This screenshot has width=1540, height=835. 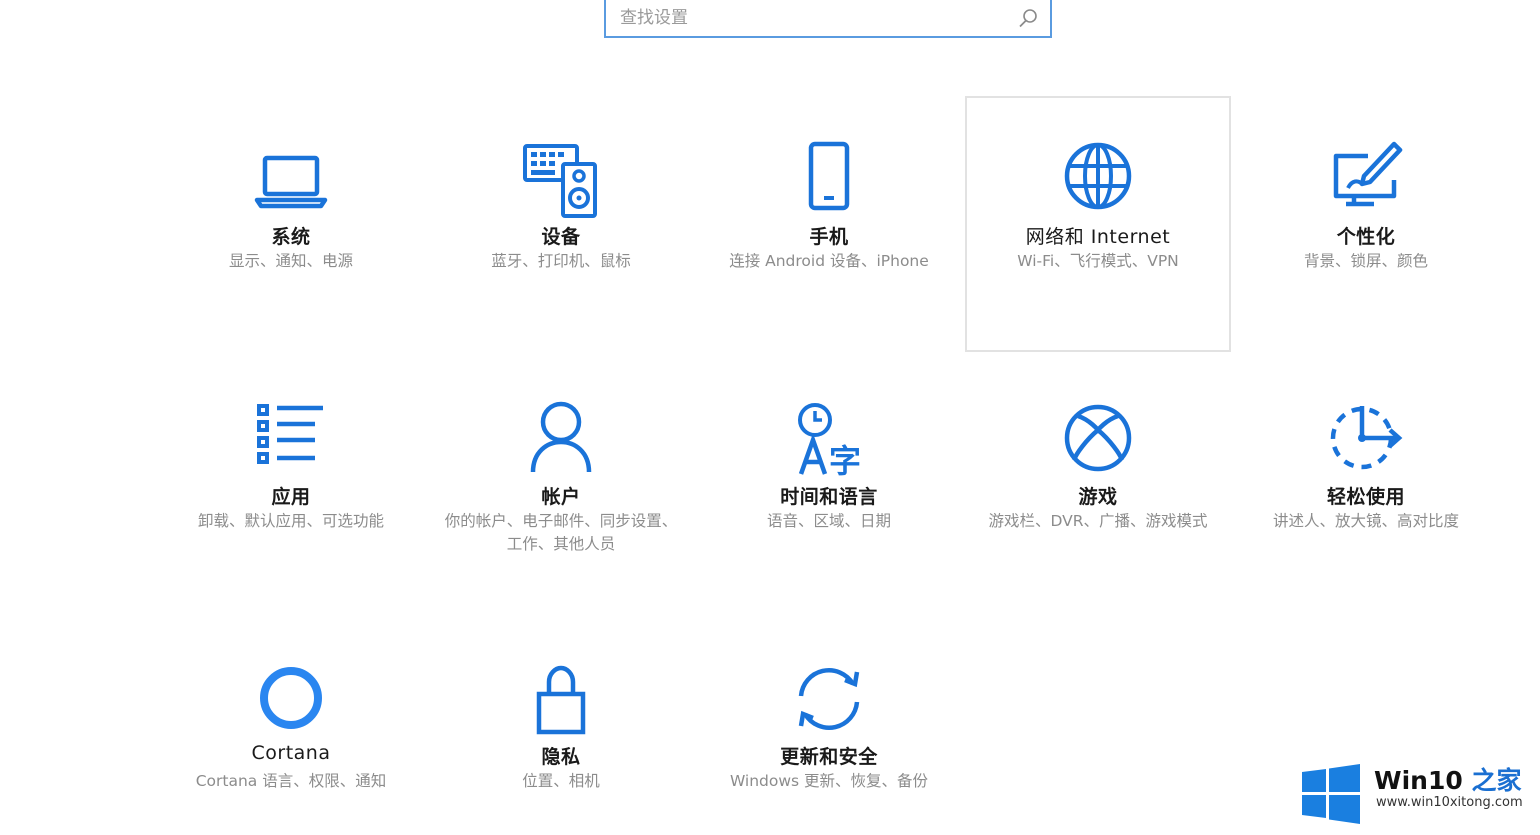 What do you see at coordinates (291, 180) in the screenshot?
I see `laptop-icon` at bounding box center [291, 180].